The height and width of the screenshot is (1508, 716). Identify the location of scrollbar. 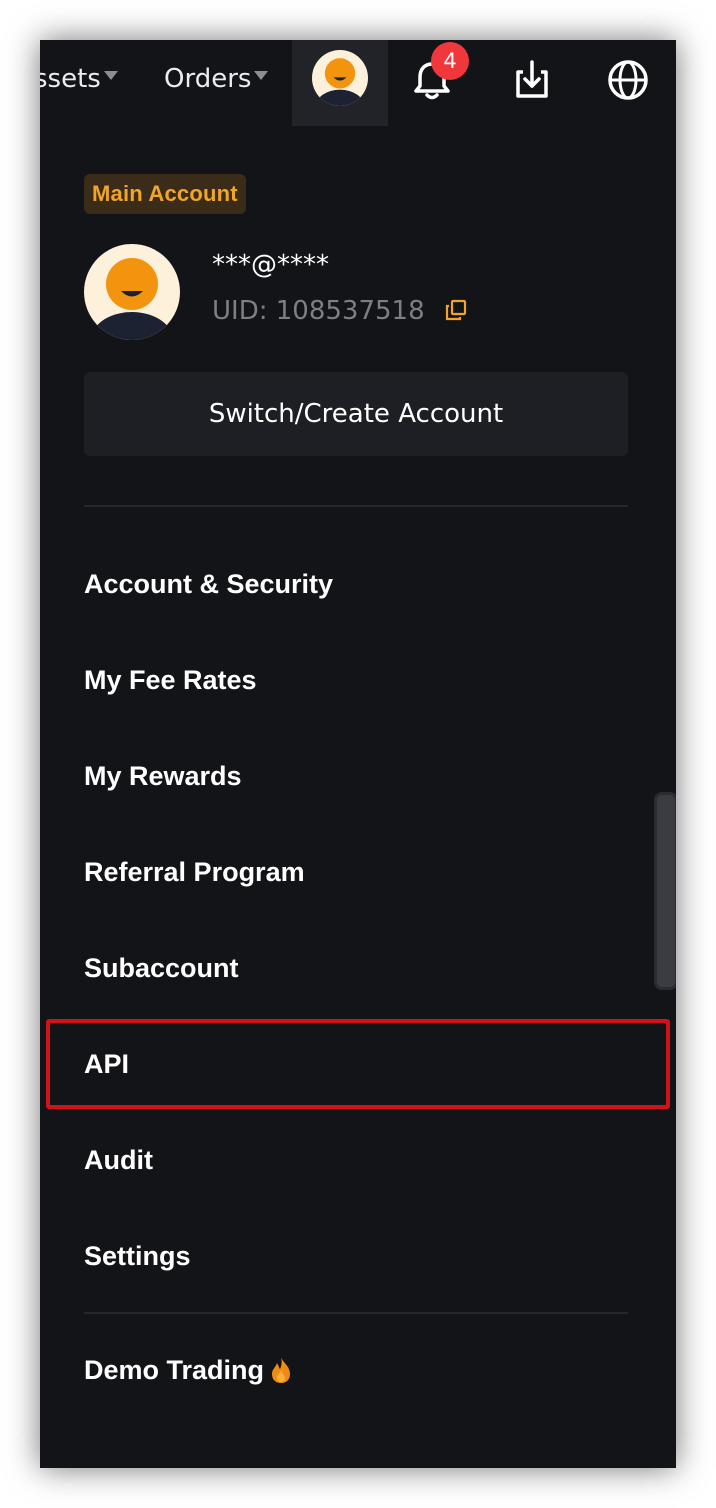
(665, 891).